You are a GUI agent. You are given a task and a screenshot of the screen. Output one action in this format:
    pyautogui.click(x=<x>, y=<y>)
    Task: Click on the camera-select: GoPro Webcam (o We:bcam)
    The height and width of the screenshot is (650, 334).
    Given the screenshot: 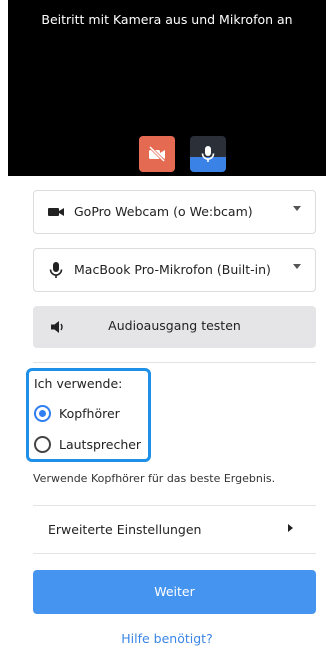 What is the action you would take?
    pyautogui.click(x=174, y=212)
    